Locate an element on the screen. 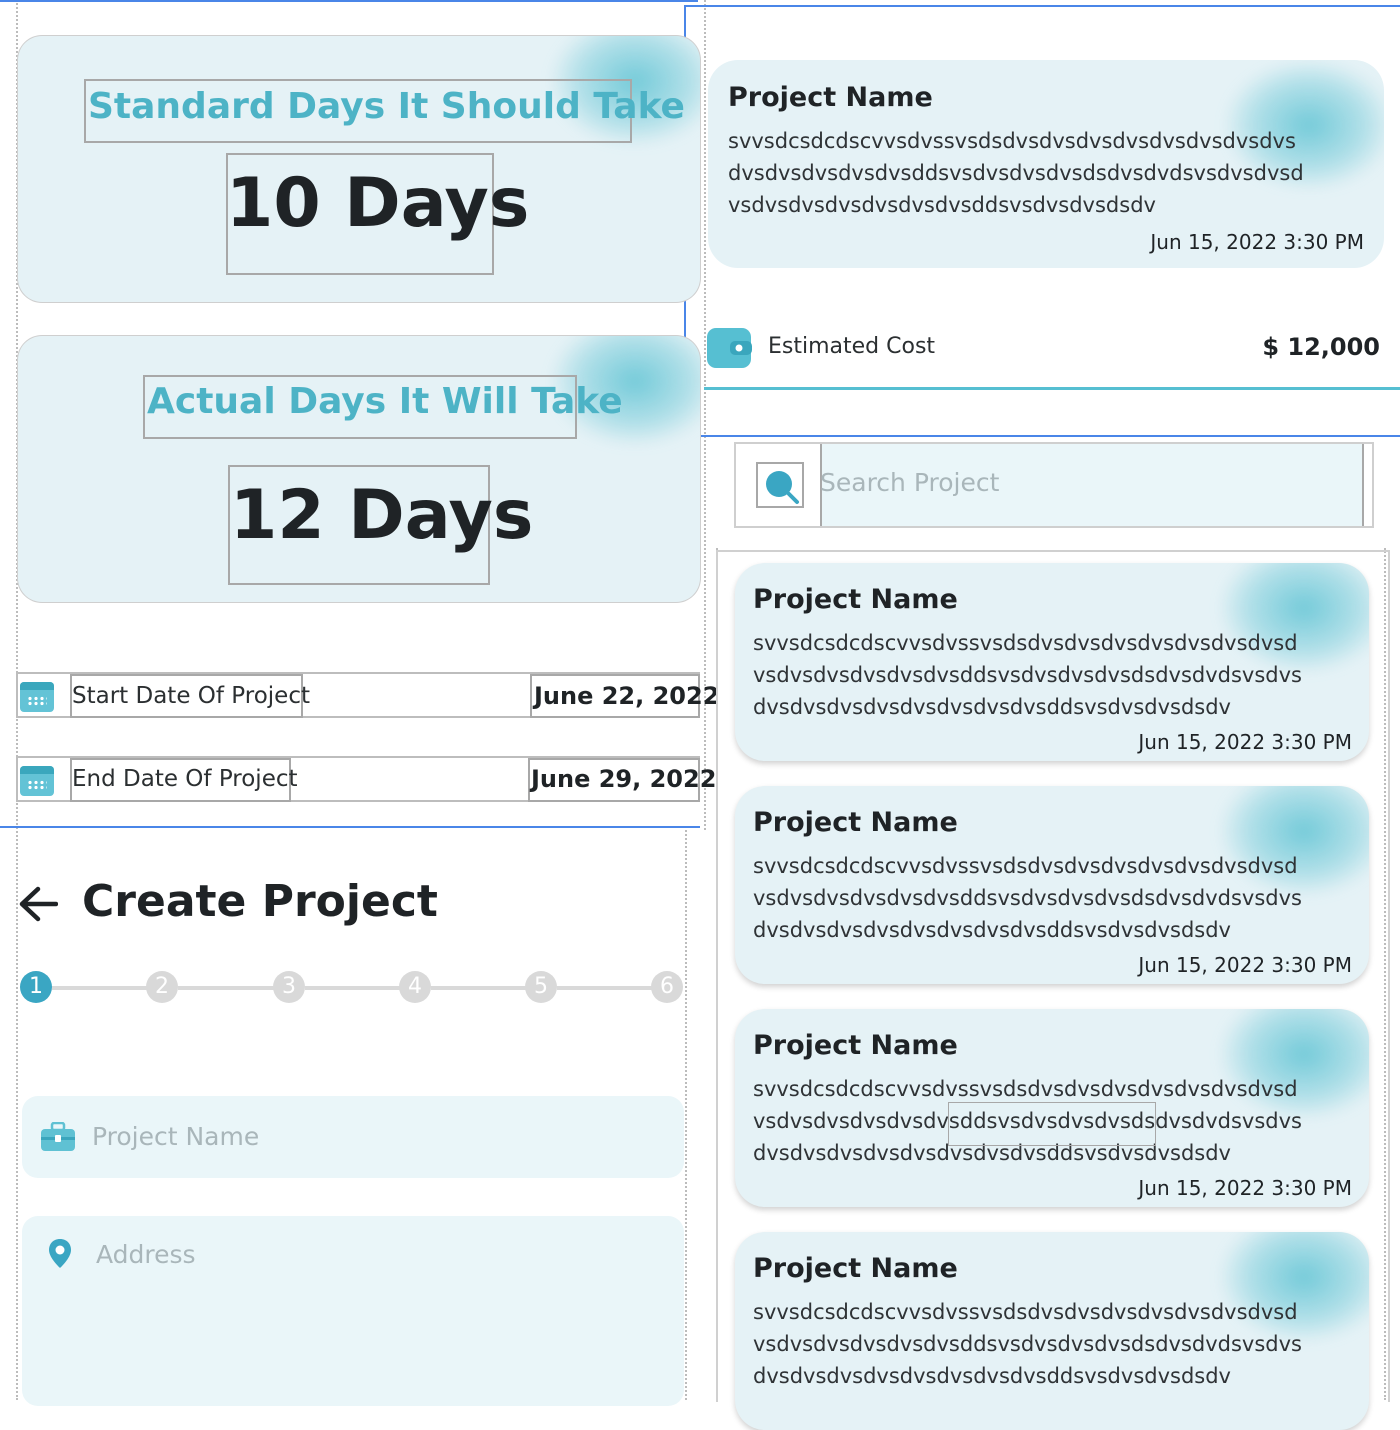  search-button is located at coordinates (780, 485).